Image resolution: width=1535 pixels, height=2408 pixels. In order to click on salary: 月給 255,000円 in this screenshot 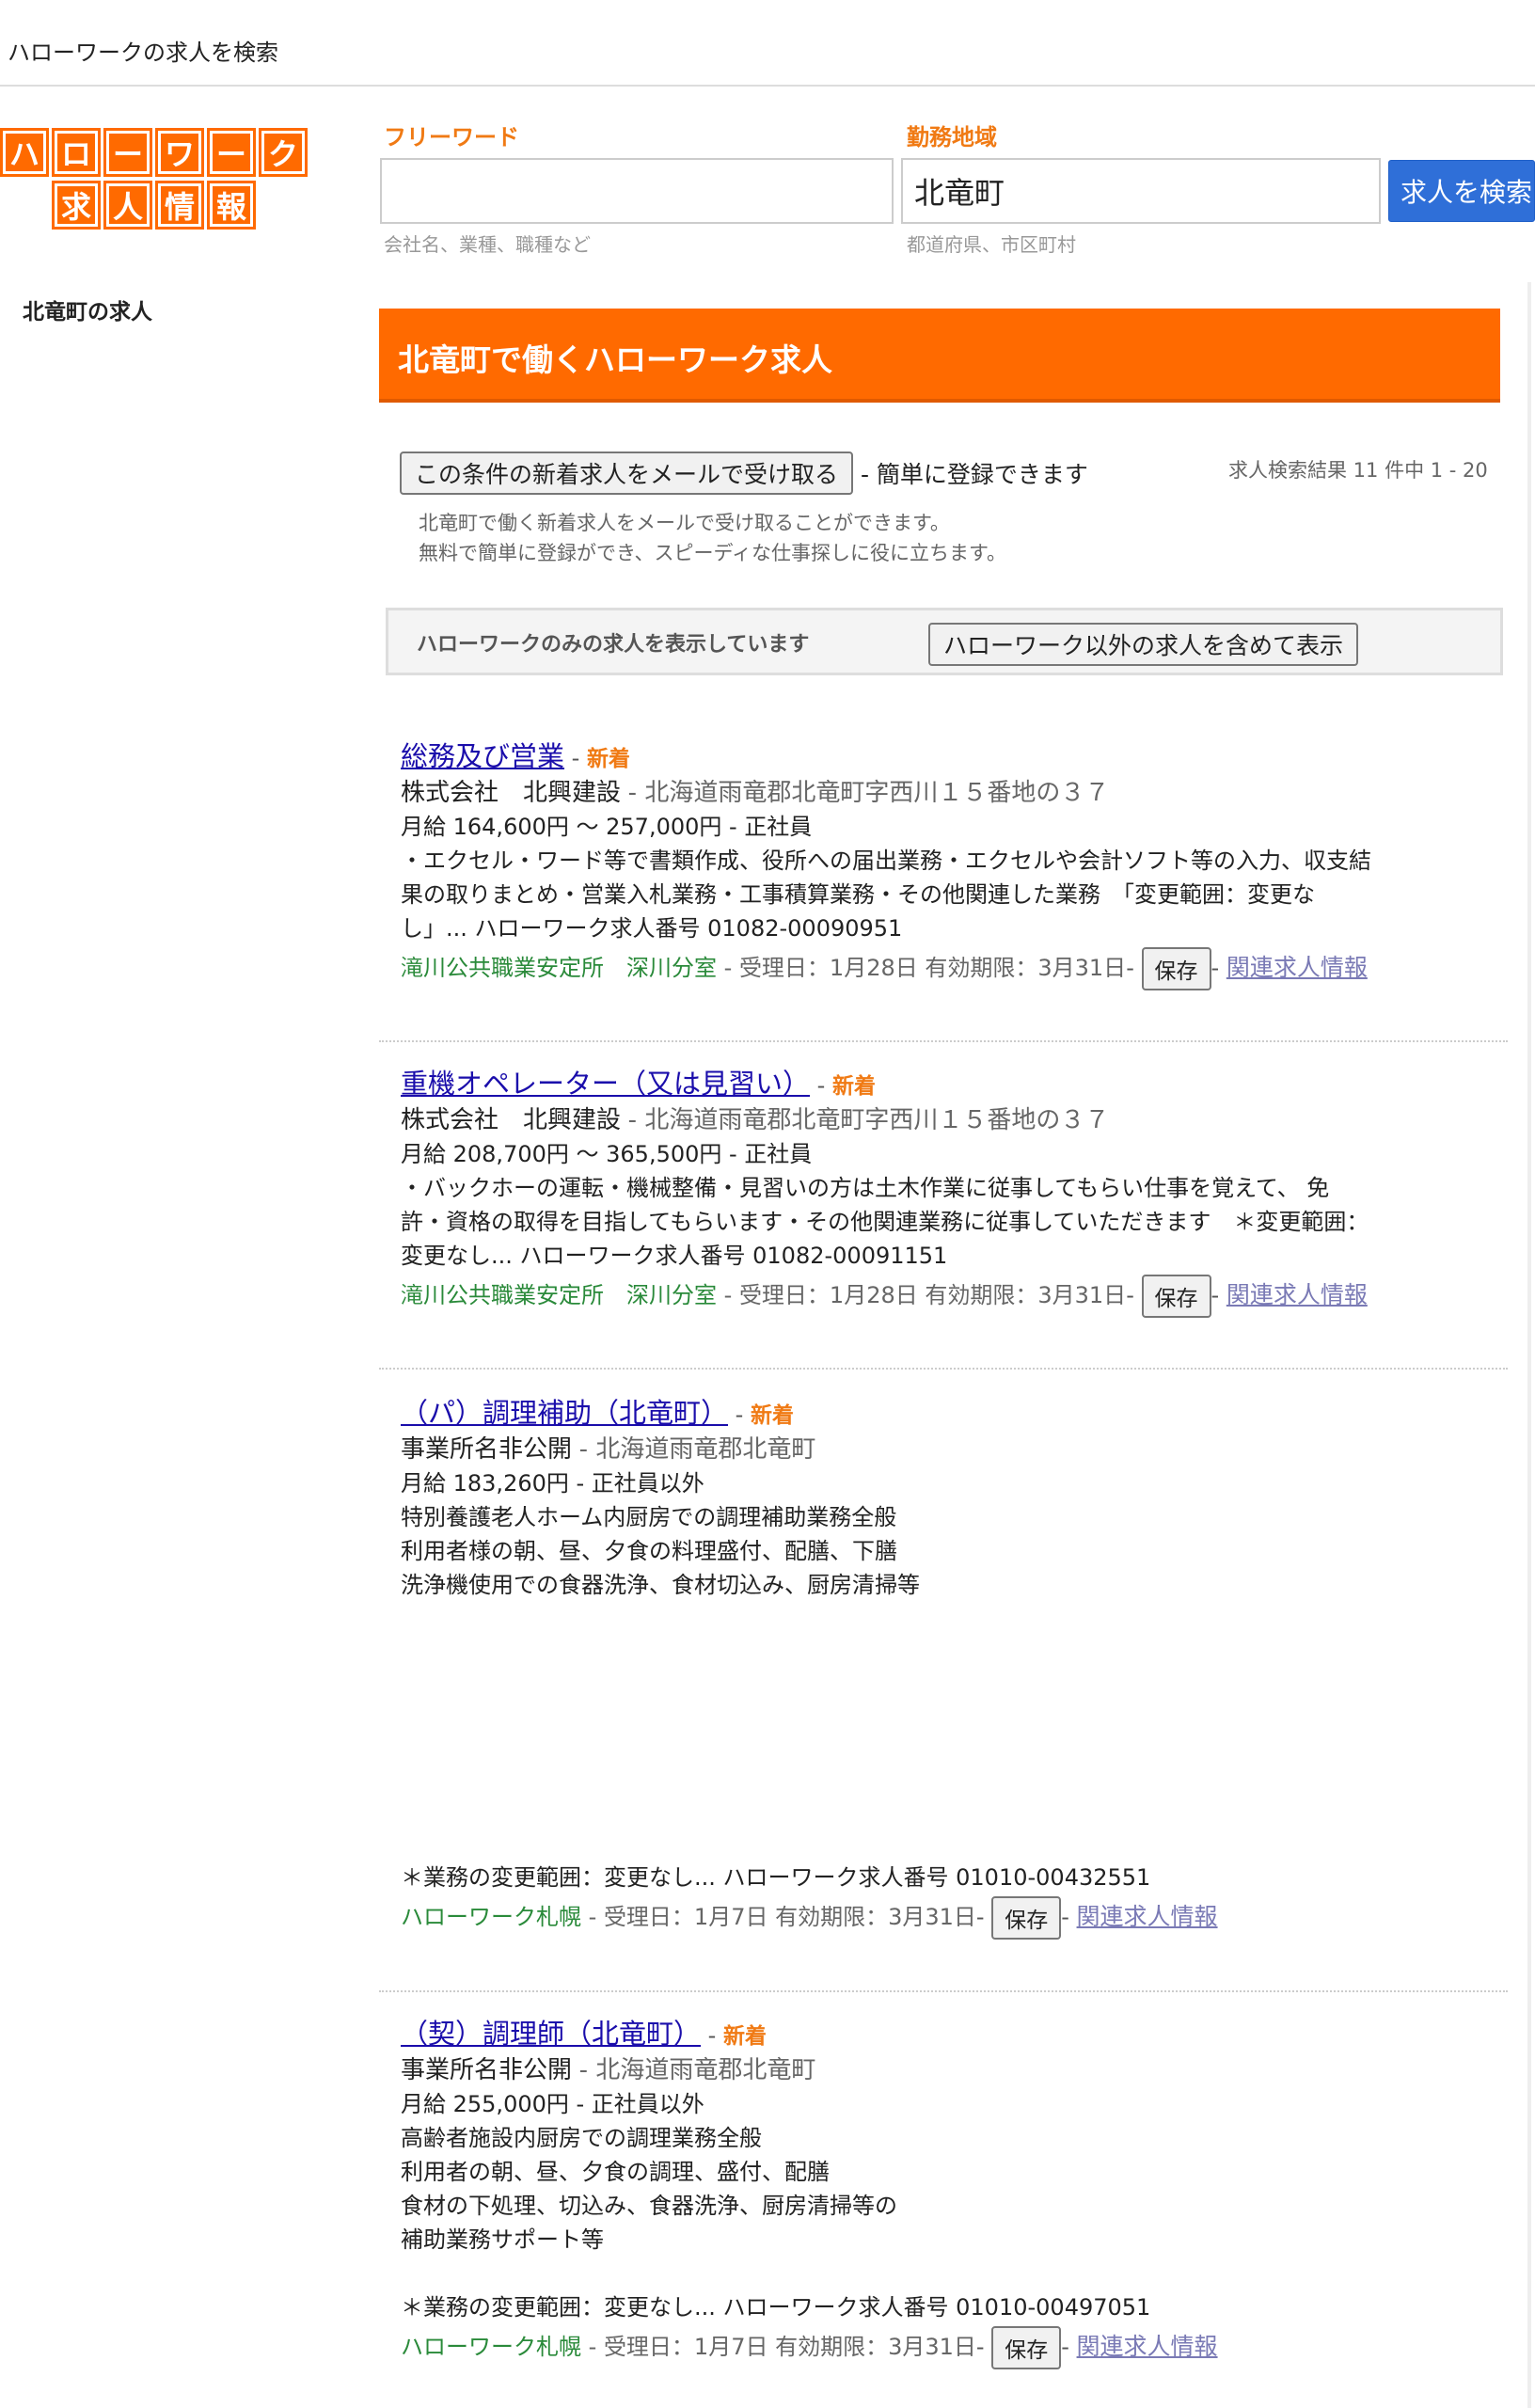, I will do `click(485, 2104)`.